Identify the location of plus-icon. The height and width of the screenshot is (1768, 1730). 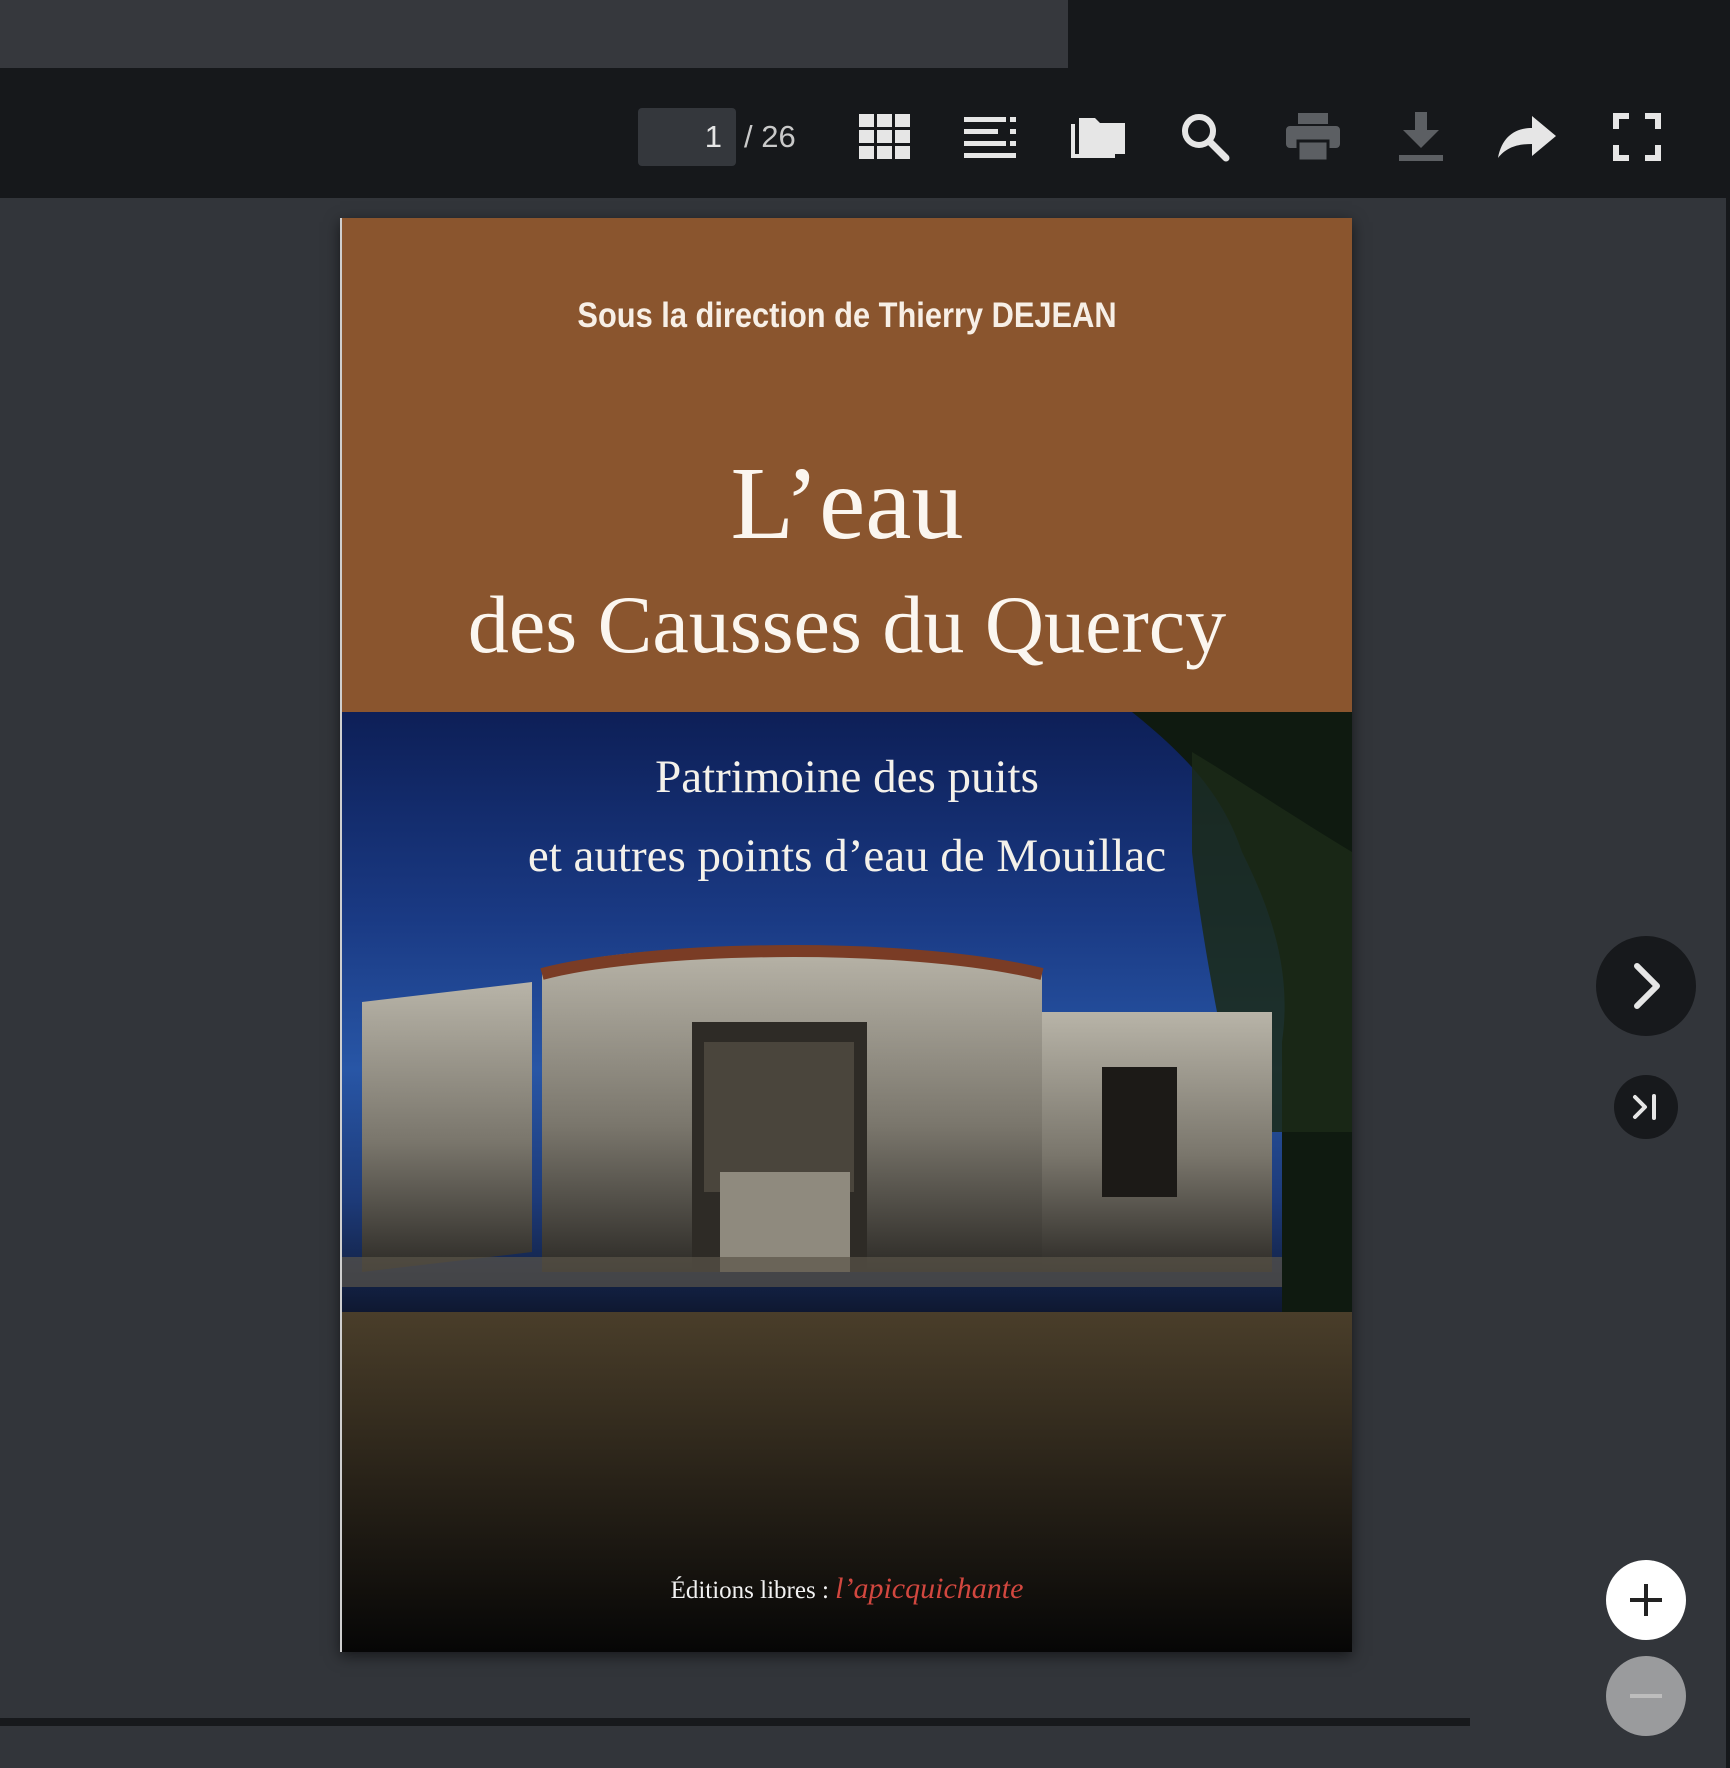
(1646, 1600).